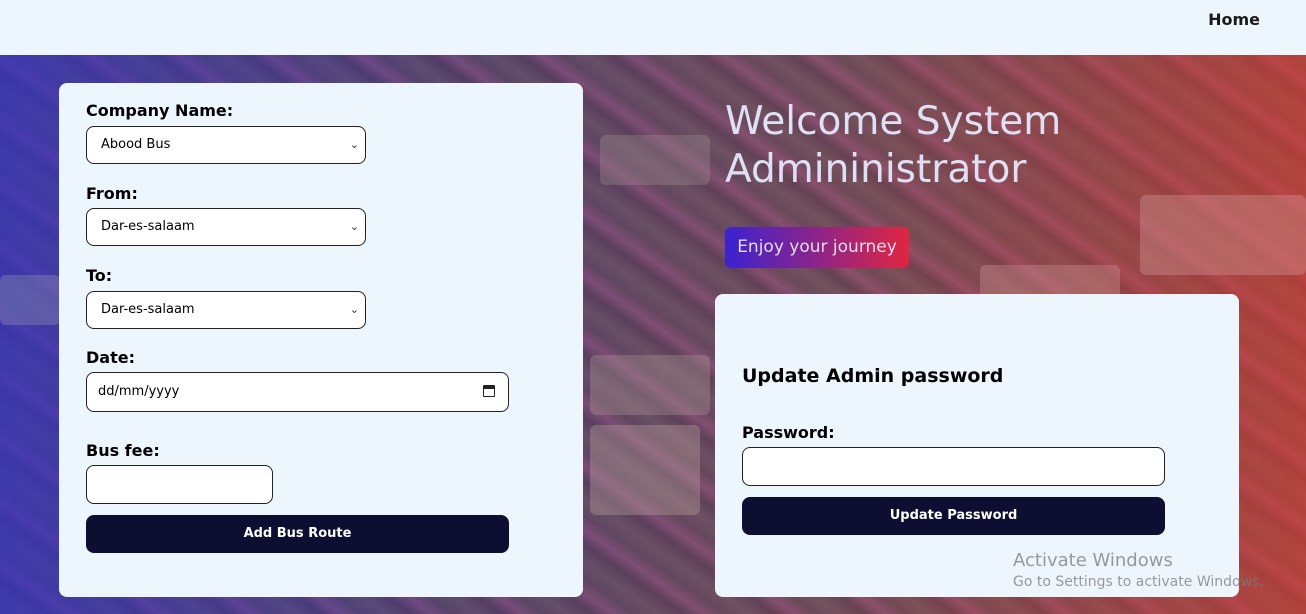 The height and width of the screenshot is (614, 1306). What do you see at coordinates (160, 110) in the screenshot?
I see `company-name-label: Company Name:` at bounding box center [160, 110].